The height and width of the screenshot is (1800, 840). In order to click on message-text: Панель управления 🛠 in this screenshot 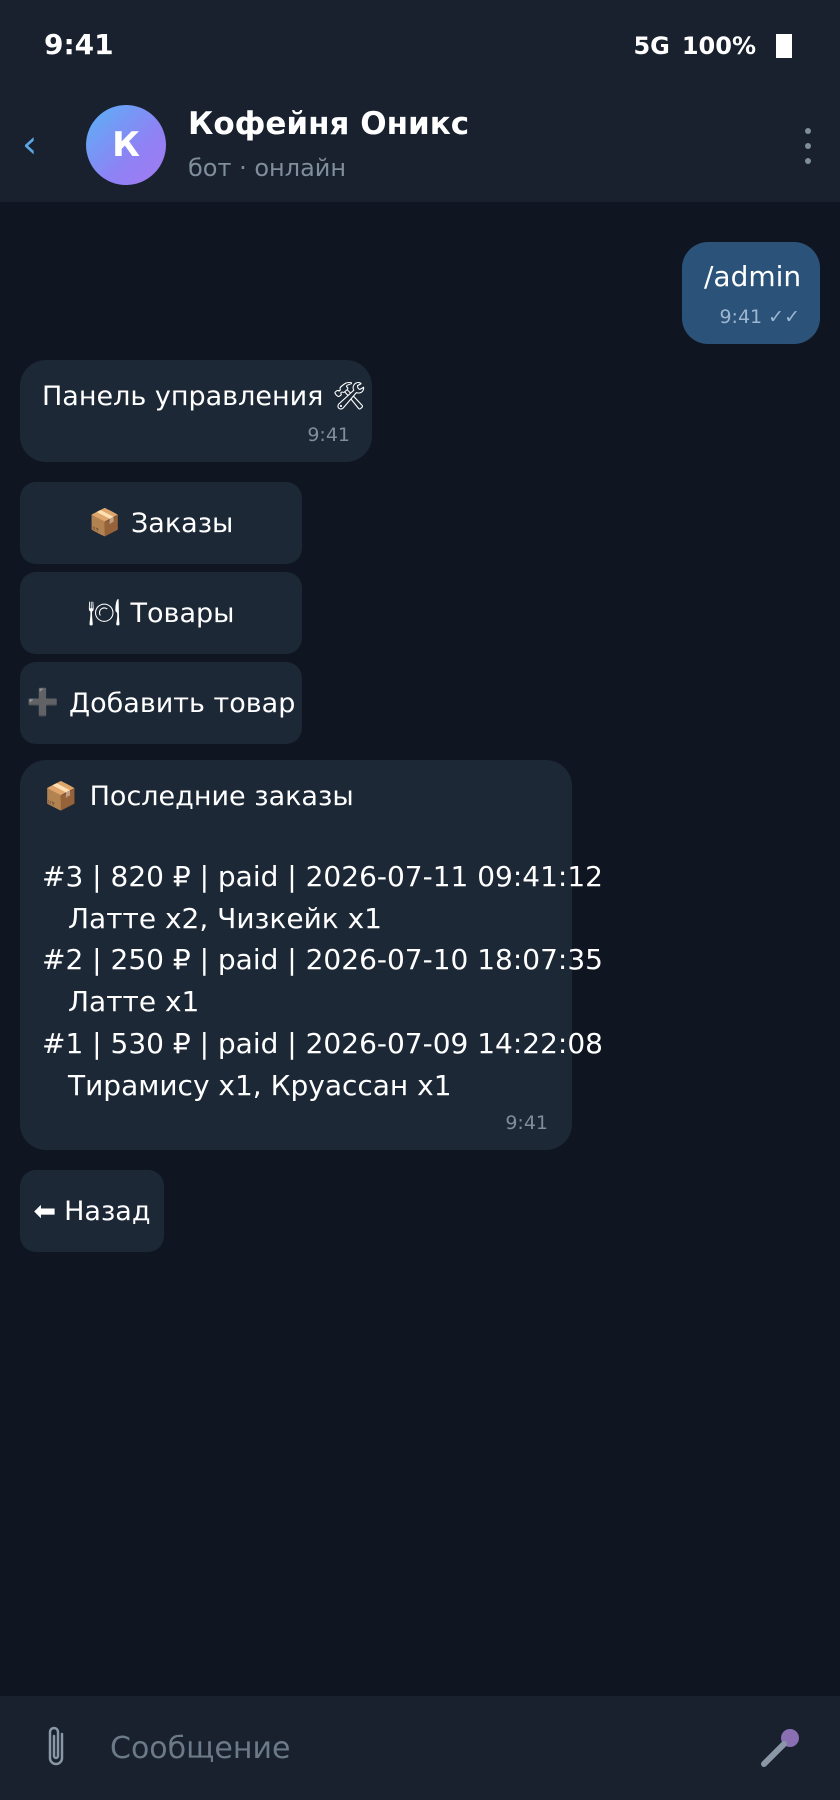, I will do `click(204, 396)`.